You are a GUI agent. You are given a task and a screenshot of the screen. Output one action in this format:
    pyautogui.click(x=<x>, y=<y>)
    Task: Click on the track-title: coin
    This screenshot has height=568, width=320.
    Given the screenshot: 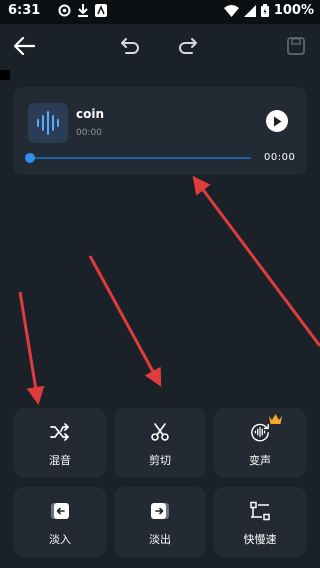 What is the action you would take?
    pyautogui.click(x=90, y=114)
    